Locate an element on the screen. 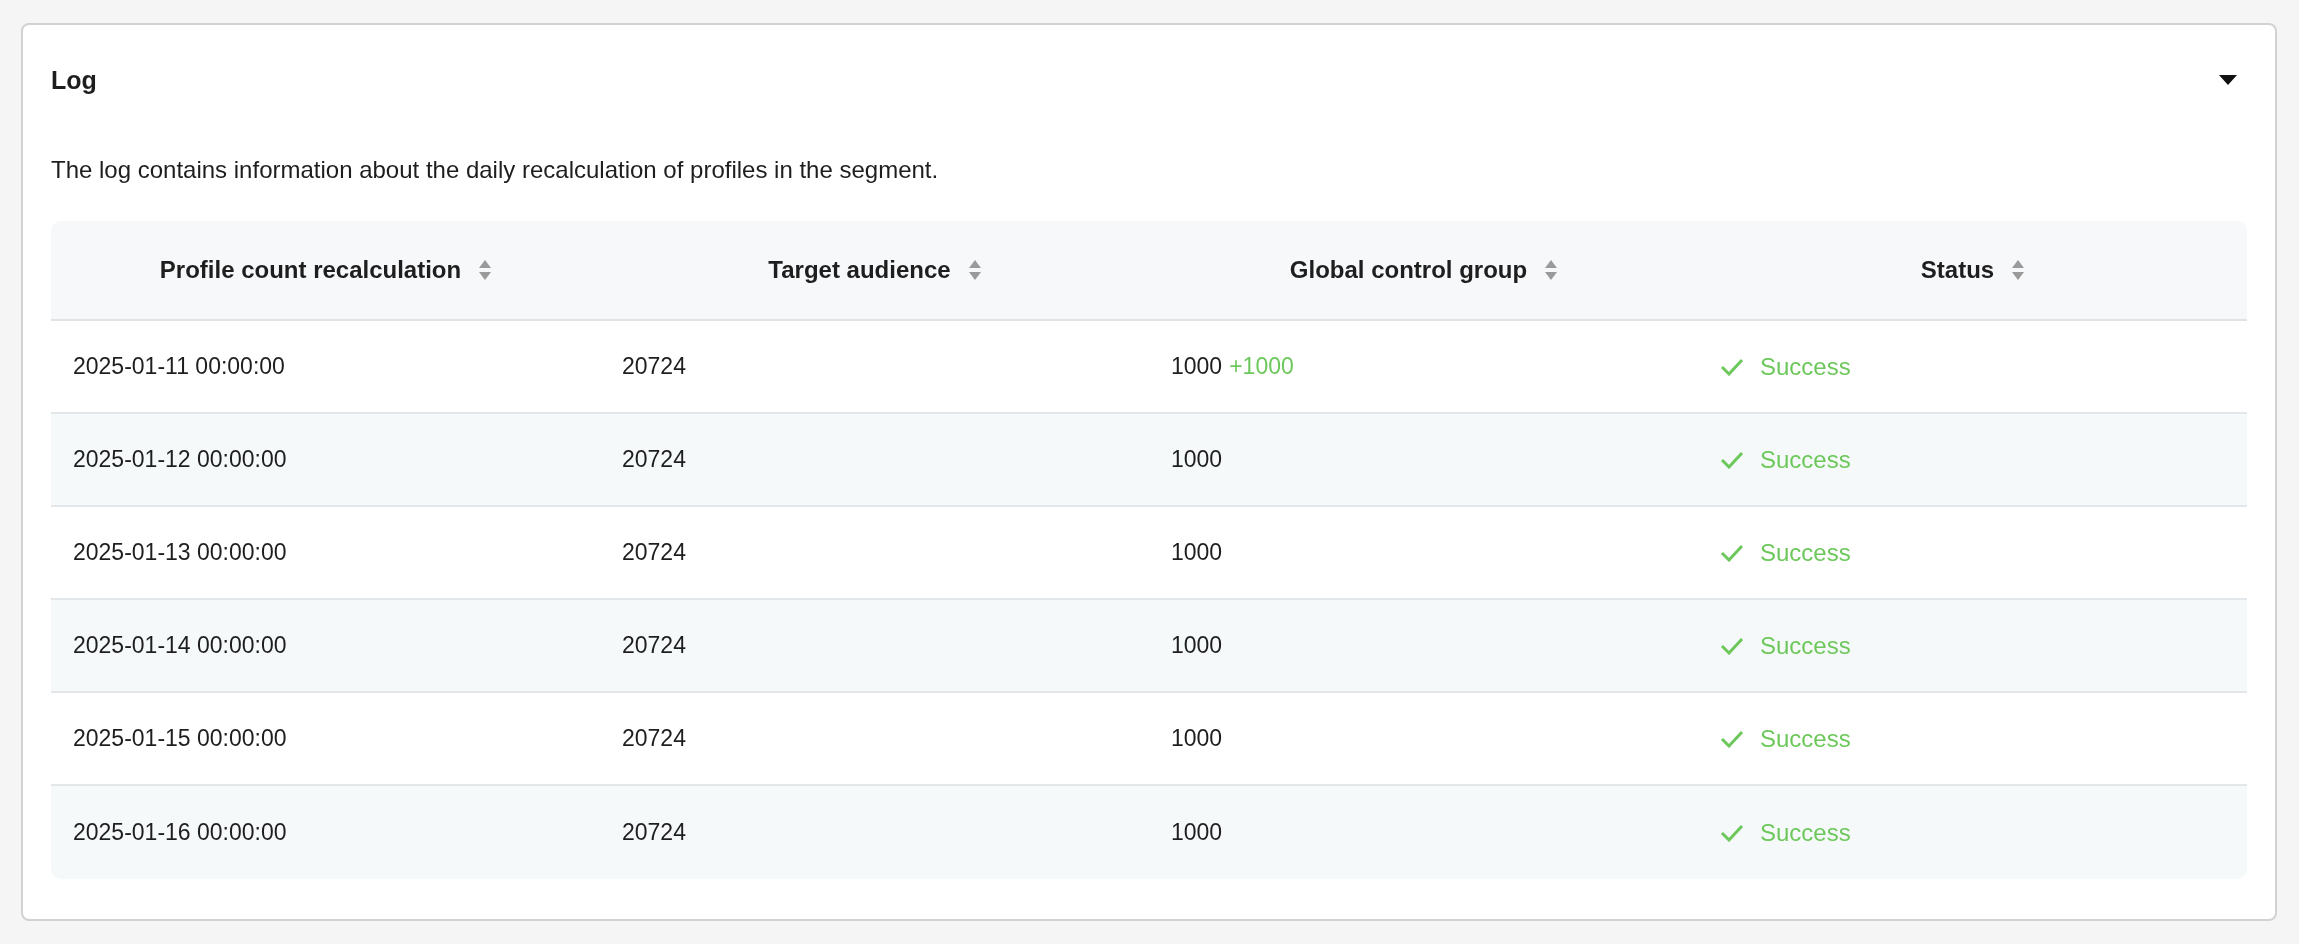 This screenshot has width=2299, height=944. column-header: Status is located at coordinates (1972, 270).